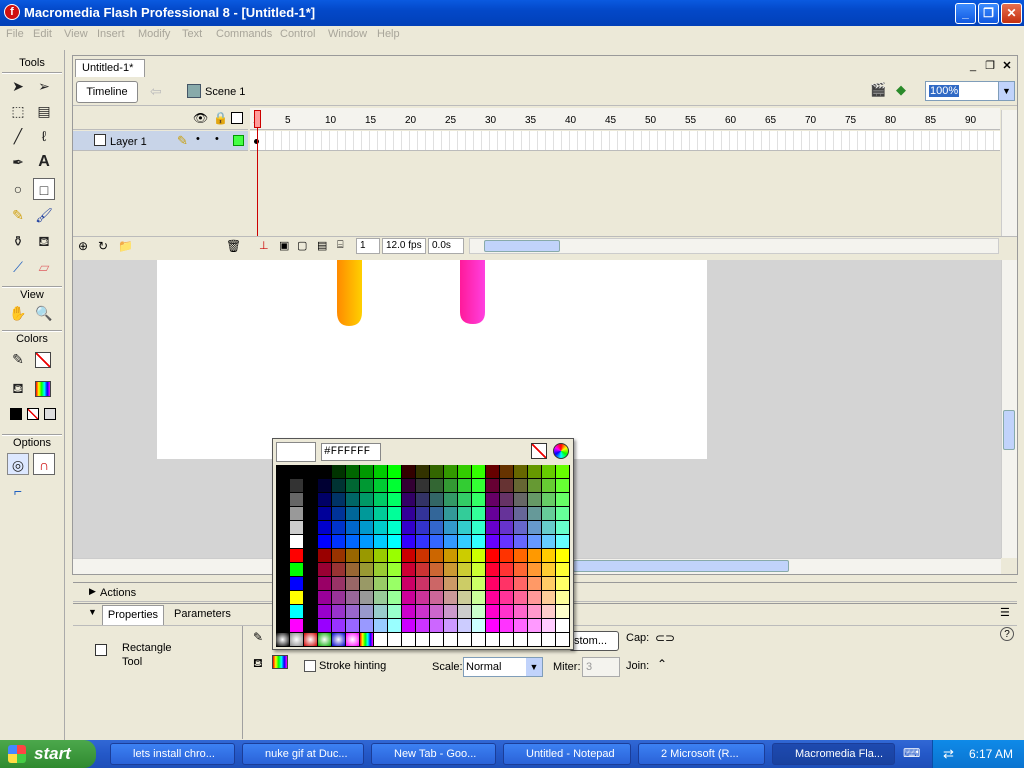 The height and width of the screenshot is (768, 1024). Describe the element at coordinates (912, 754) in the screenshot. I see `keyboard-icon: ⌨` at that location.